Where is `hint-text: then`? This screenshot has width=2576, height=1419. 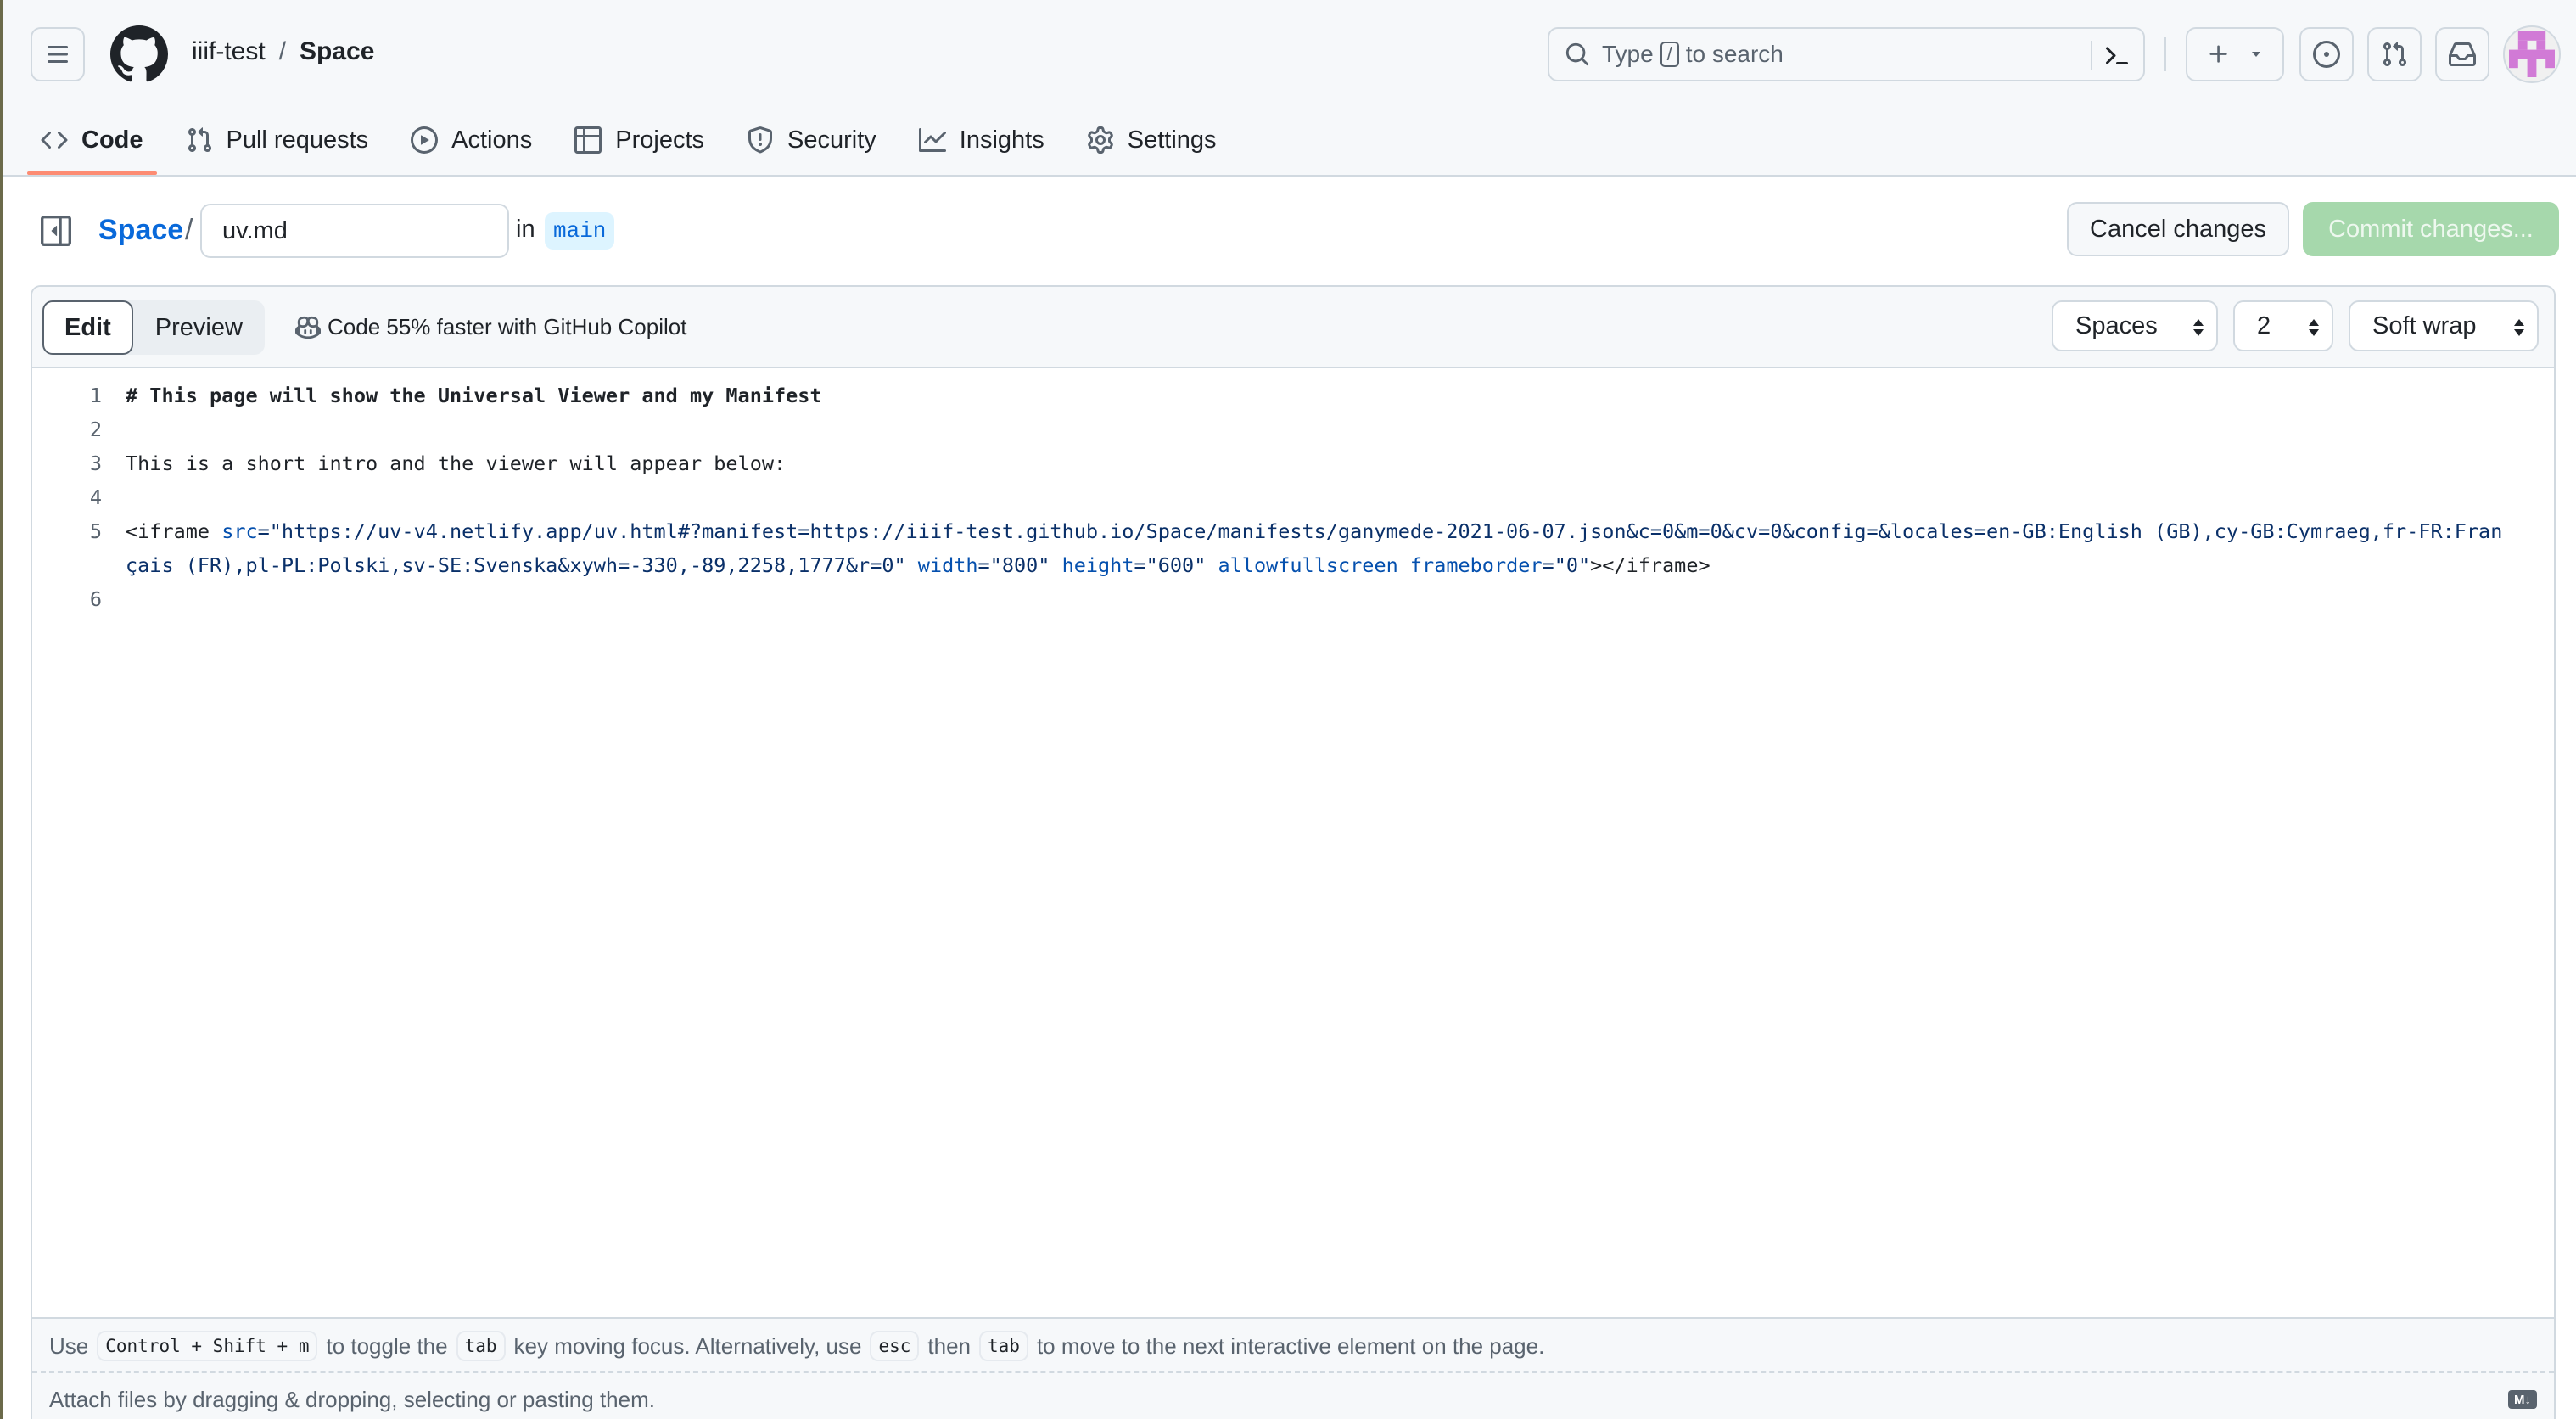
hint-text: then is located at coordinates (950, 1346).